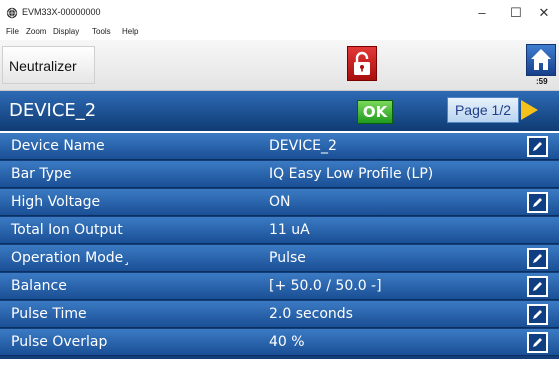  Describe the element at coordinates (529, 110) in the screenshot. I see `next-page-arrow-icon` at that location.